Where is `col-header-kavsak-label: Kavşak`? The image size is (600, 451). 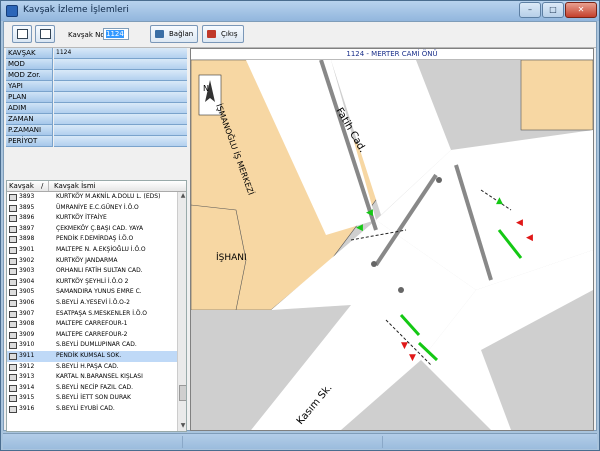
col-header-kavsak-label: Kavşak is located at coordinates (21, 186).